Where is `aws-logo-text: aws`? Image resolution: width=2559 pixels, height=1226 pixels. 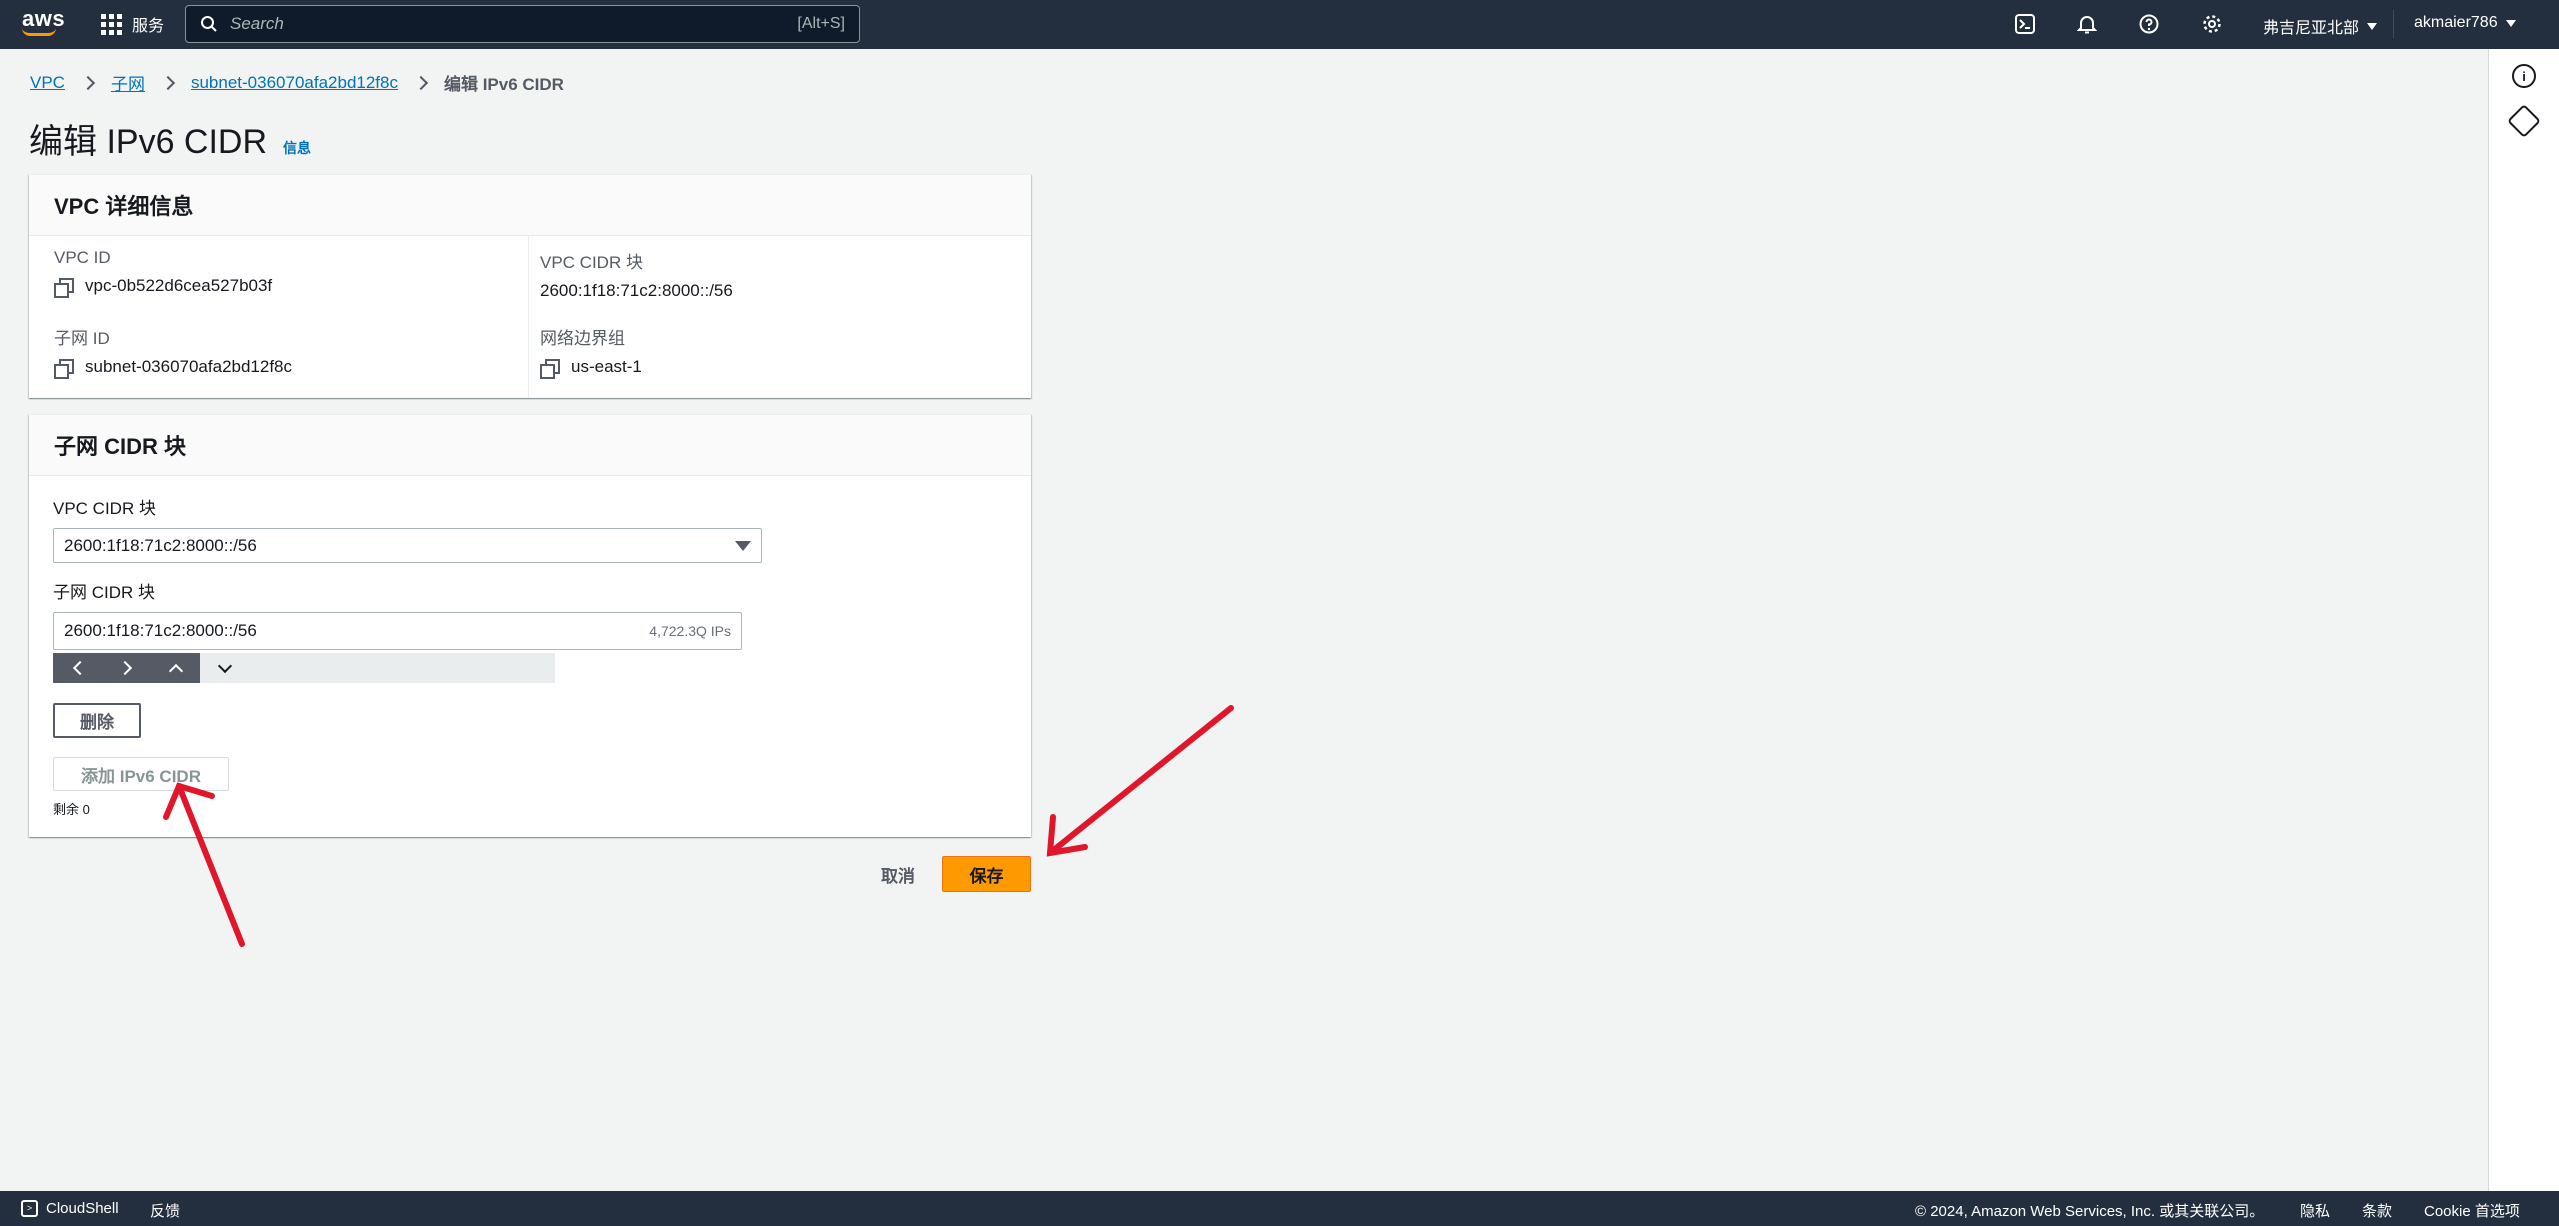 aws-logo-text: aws is located at coordinates (44, 18).